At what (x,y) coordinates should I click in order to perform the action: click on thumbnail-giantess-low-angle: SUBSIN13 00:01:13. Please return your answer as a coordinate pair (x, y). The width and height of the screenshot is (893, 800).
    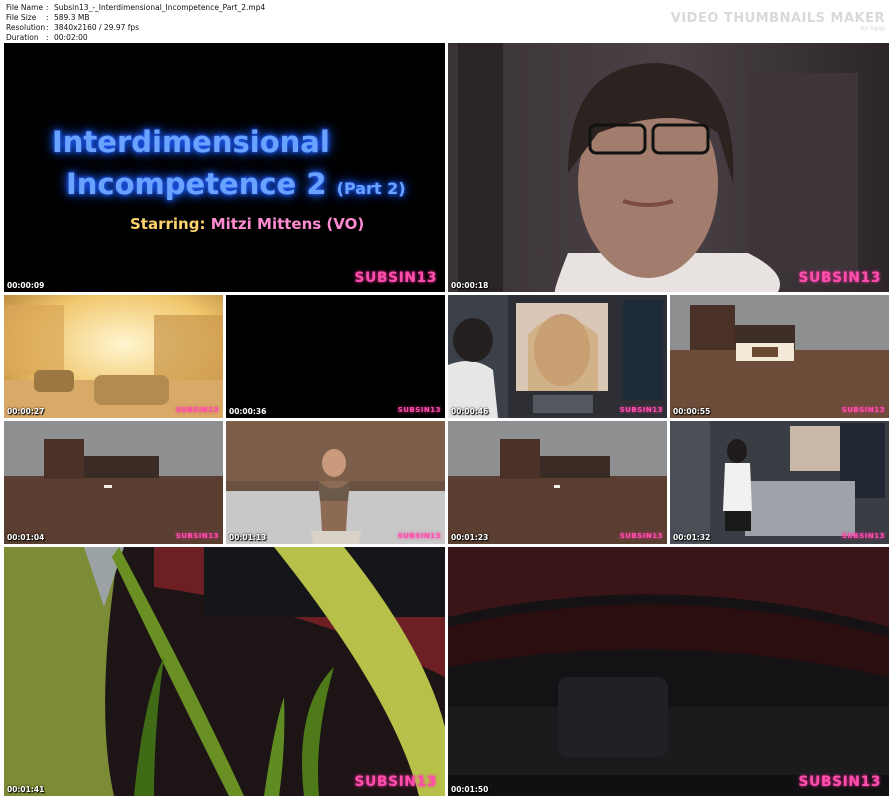
    Looking at the image, I should click on (335, 482).